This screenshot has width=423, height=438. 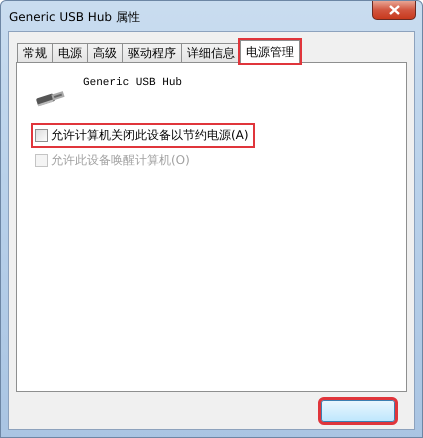 I want to click on close-icon, so click(x=394, y=10).